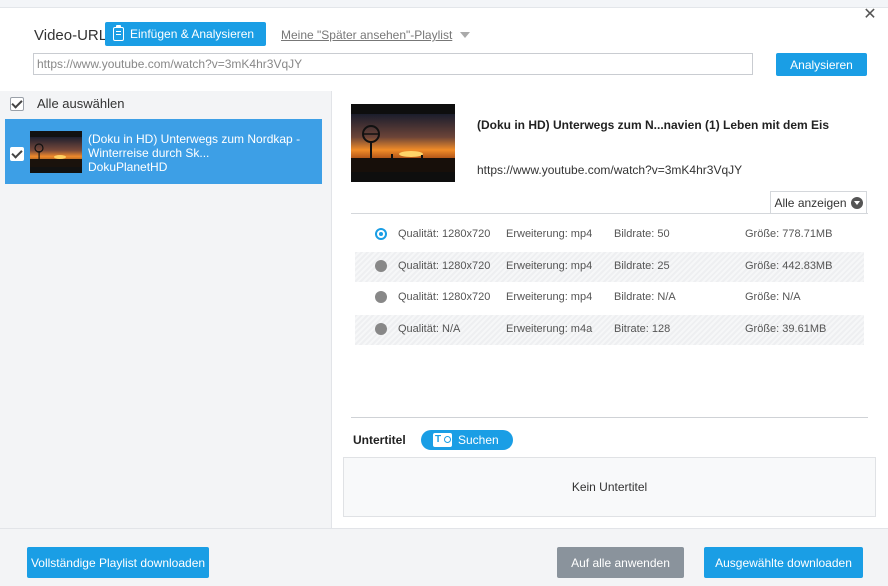 The width and height of the screenshot is (888, 586). I want to click on rate-value: Bildrate: 25, so click(642, 266).